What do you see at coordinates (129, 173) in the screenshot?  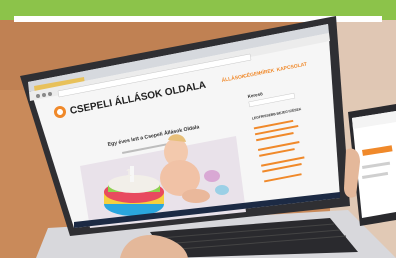 I see `candle-number: 1` at bounding box center [129, 173].